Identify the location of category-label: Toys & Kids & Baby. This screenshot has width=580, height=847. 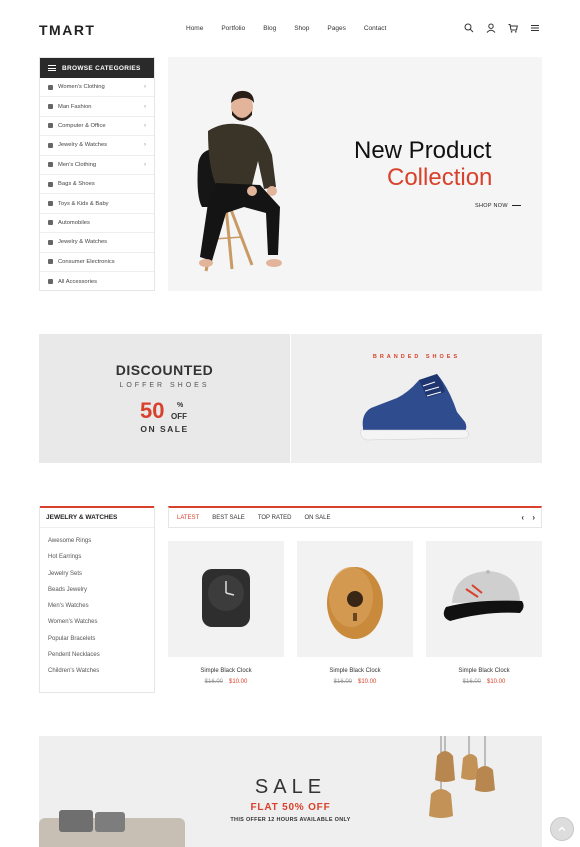
(83, 203).